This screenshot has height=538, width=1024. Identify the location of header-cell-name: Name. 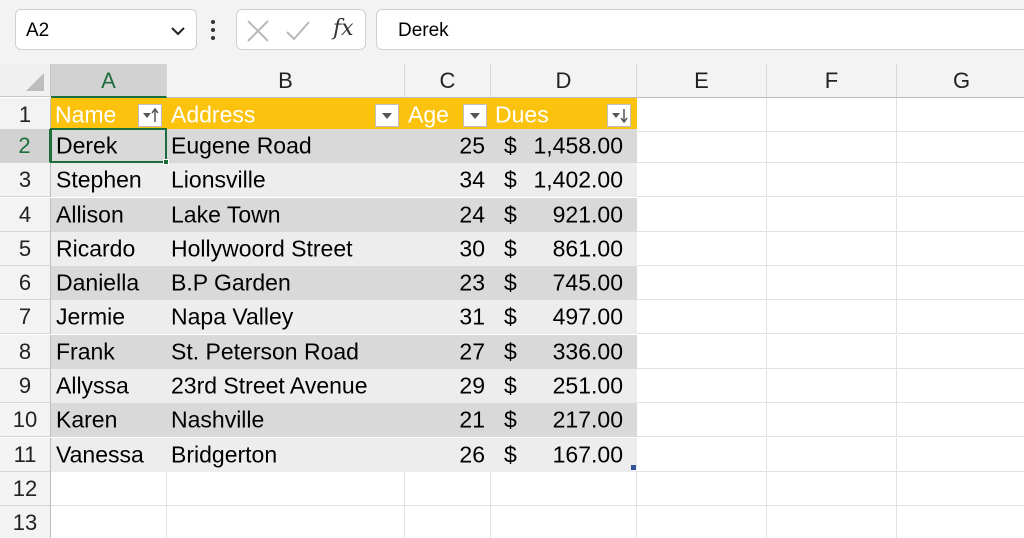
(109, 115).